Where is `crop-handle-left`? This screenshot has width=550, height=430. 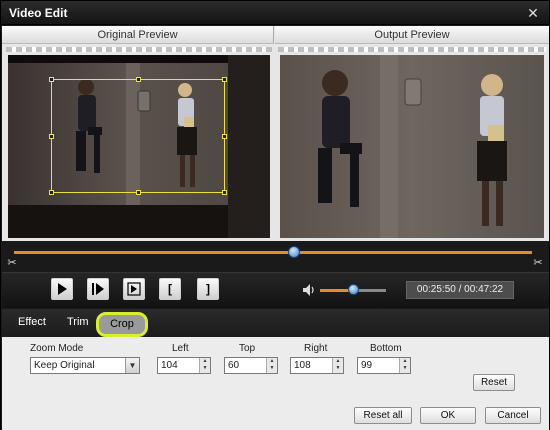 crop-handle-left is located at coordinates (51, 136).